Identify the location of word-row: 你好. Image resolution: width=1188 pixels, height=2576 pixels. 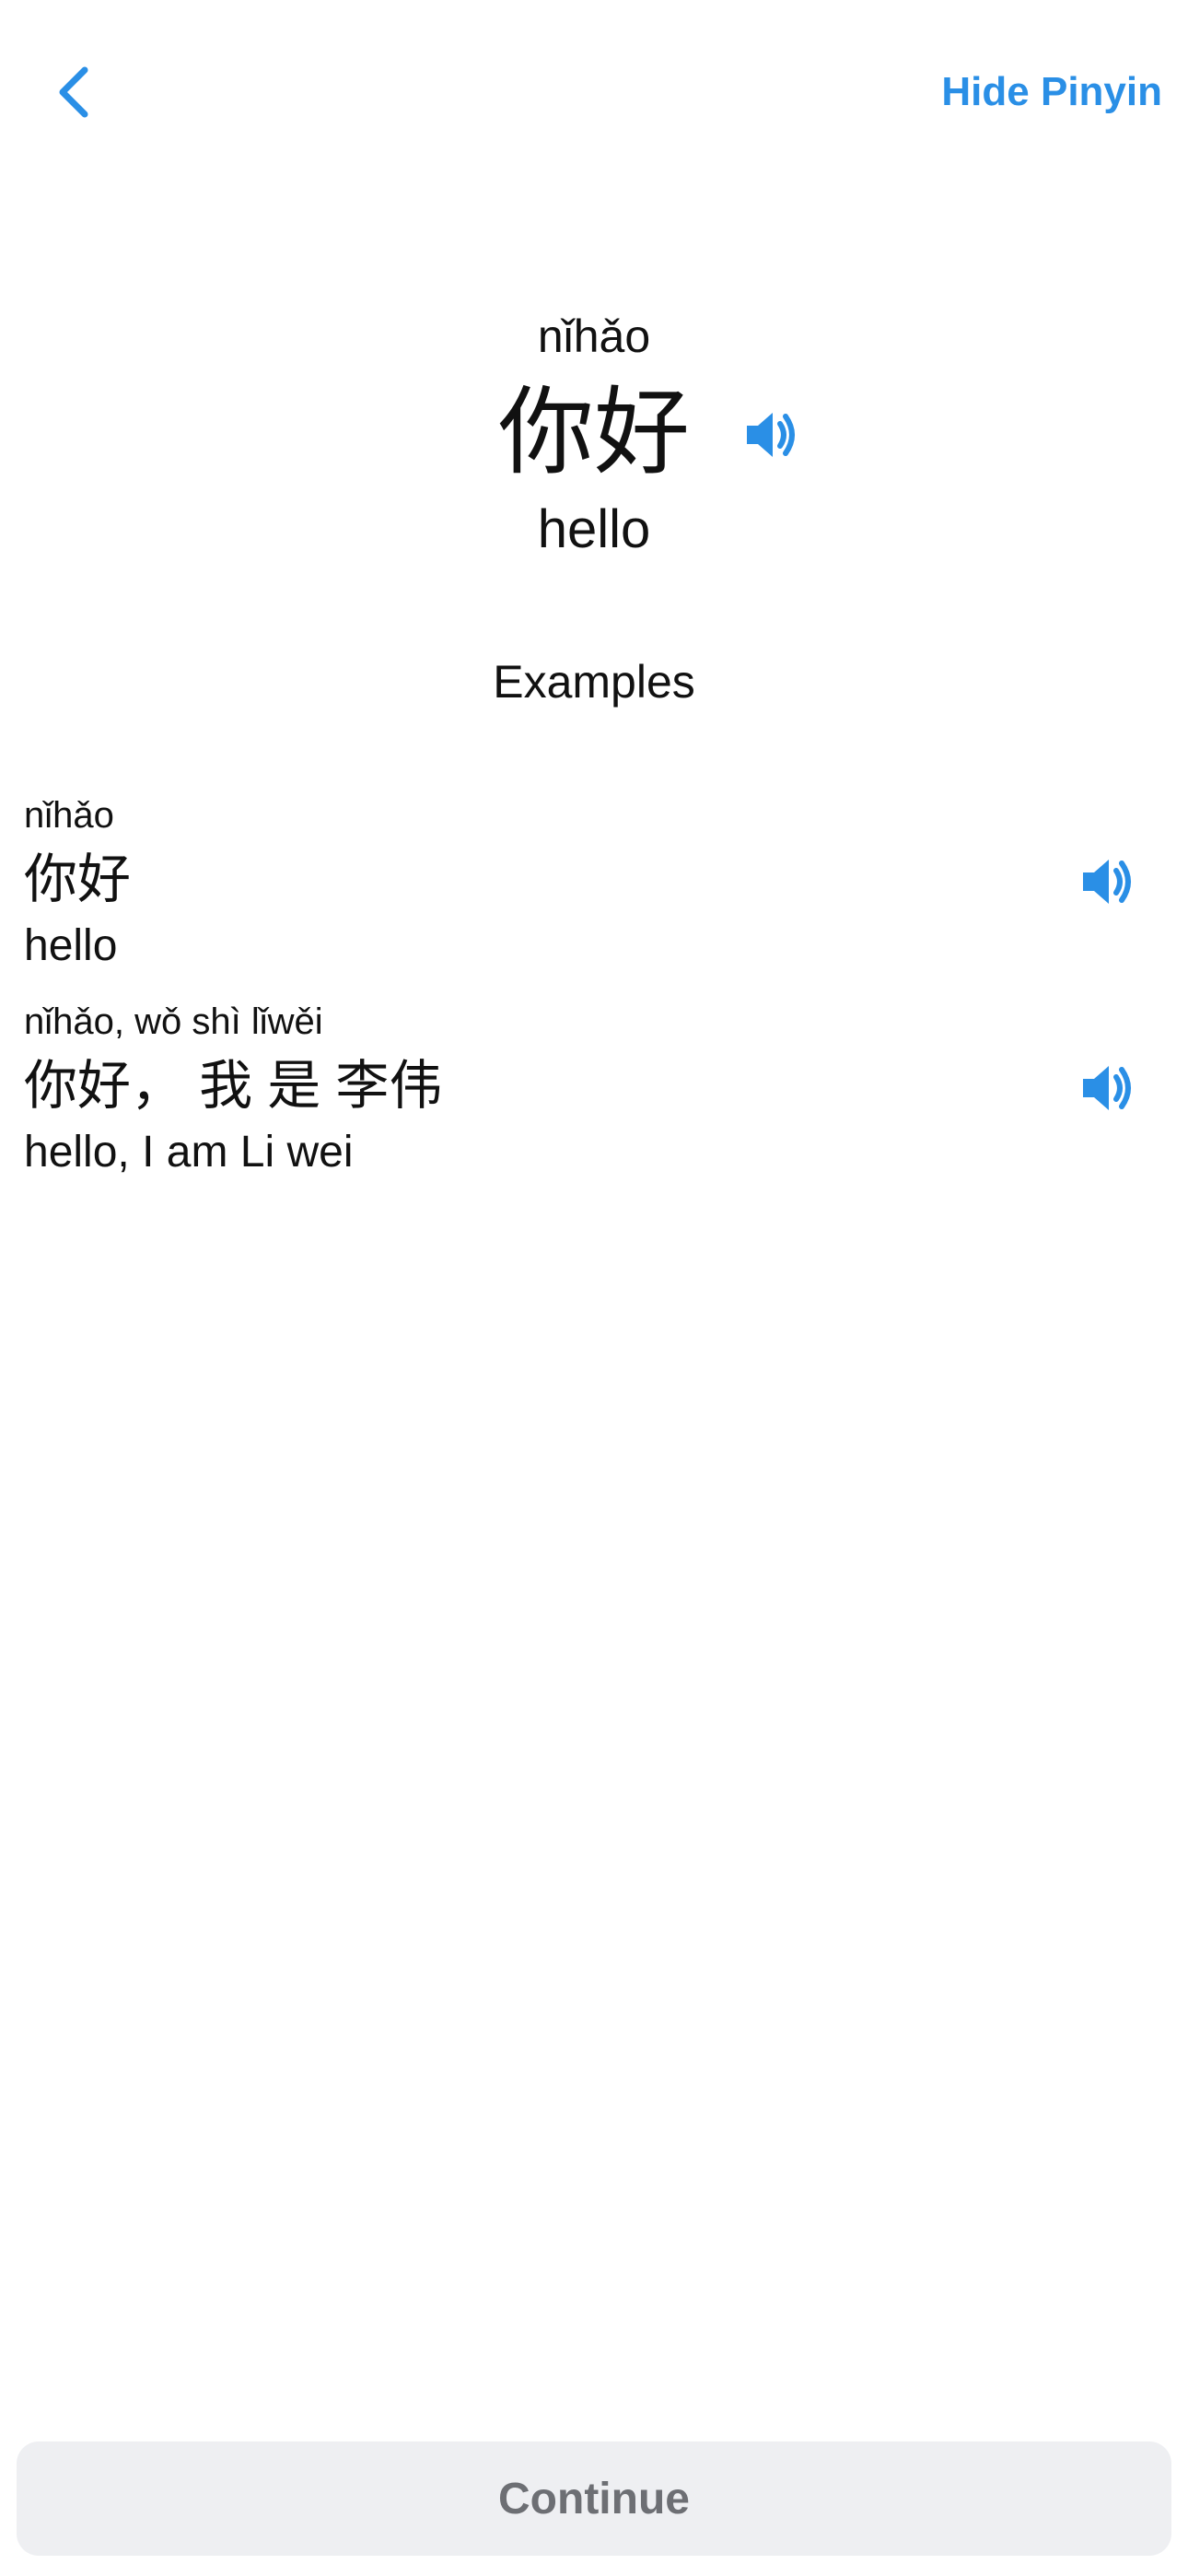
(646, 433).